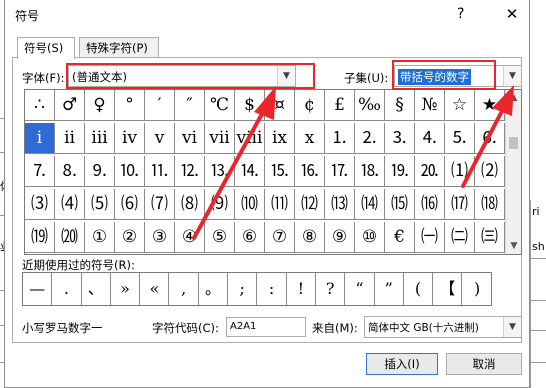 The height and width of the screenshot is (388, 546). What do you see at coordinates (160, 138) in the screenshot?
I see `symbol-cell: ⅴ` at bounding box center [160, 138].